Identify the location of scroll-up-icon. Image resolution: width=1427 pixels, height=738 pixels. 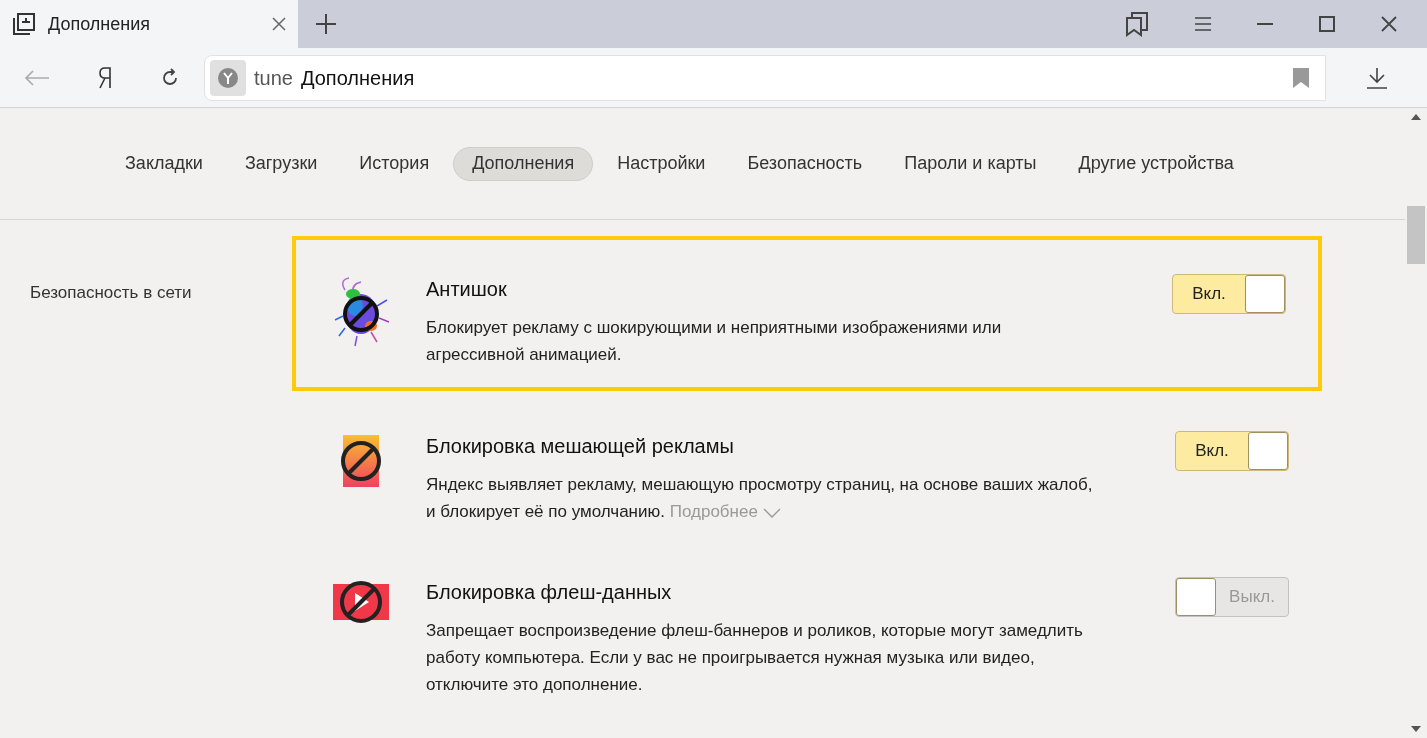
(1416, 116).